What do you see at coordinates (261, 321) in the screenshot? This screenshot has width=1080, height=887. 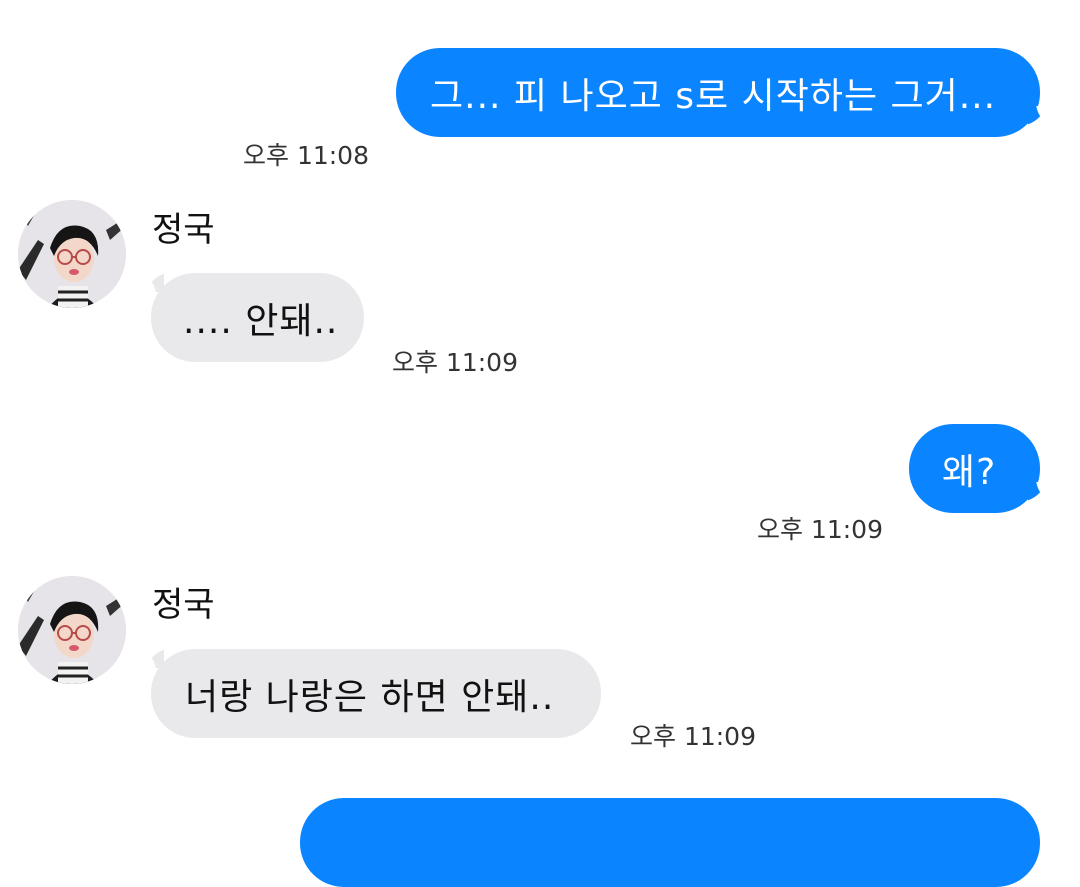 I see `message-text: .... 안돼..` at bounding box center [261, 321].